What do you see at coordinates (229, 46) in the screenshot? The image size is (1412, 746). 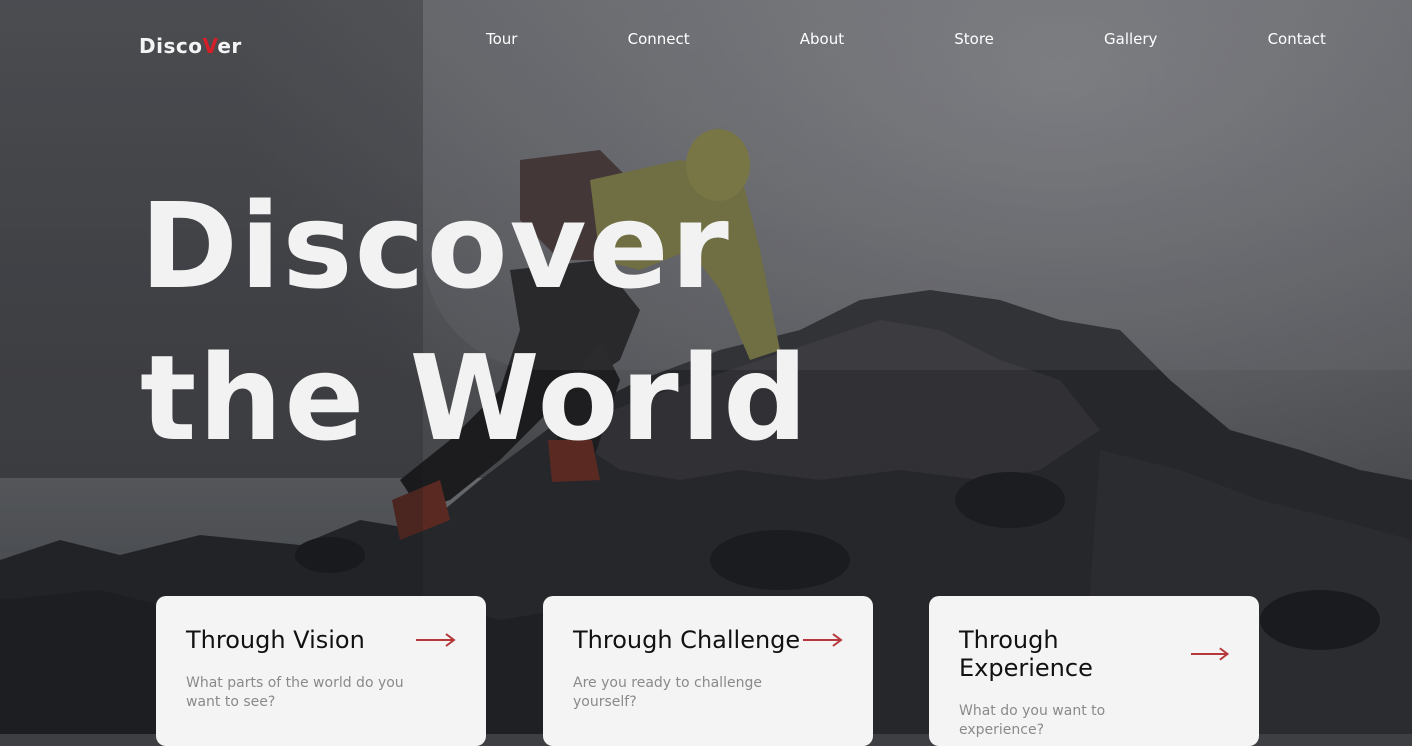 I see `brand-text-end: er` at bounding box center [229, 46].